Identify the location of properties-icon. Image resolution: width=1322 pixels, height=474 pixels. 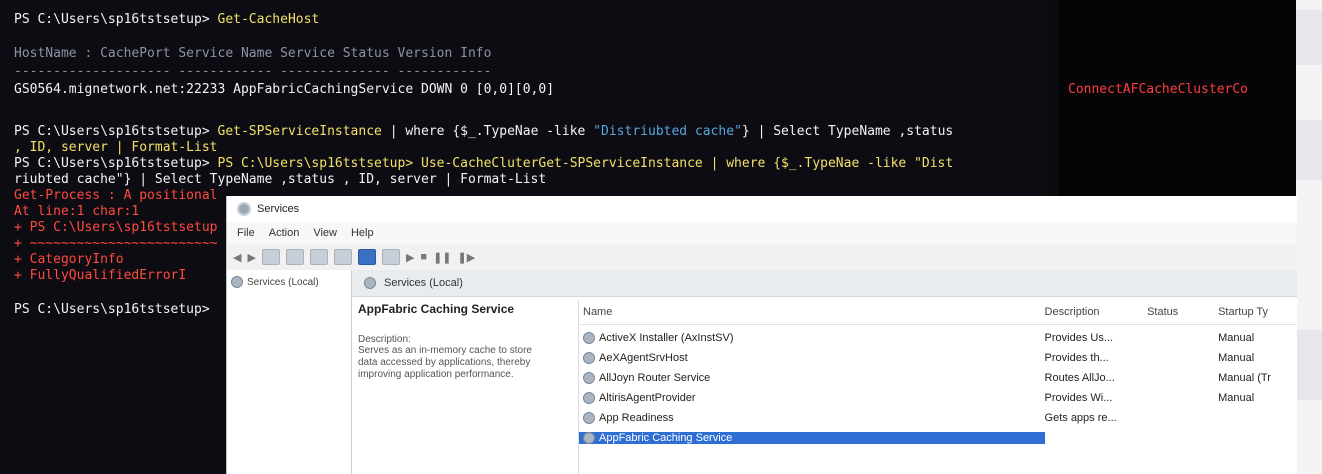
(294, 257).